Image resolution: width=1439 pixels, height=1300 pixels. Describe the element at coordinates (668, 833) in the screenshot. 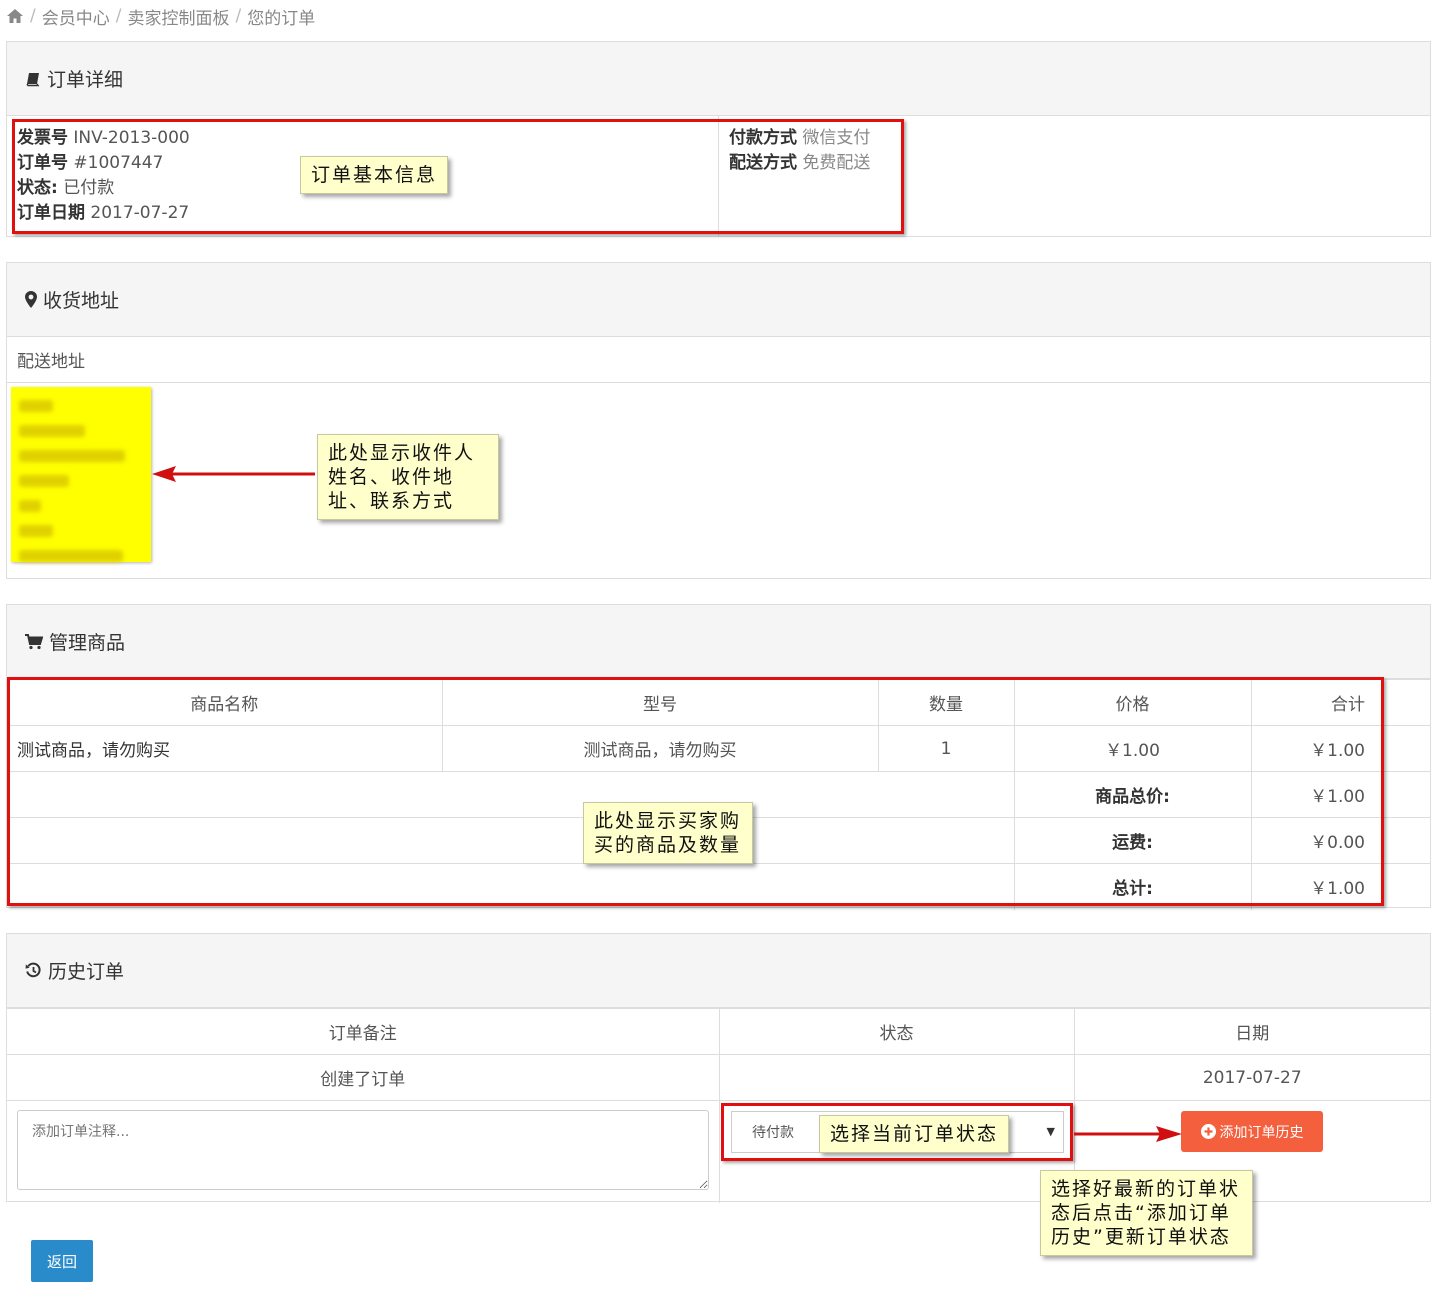

I see `products-note: 此处显示买家购买的商品及数量` at that location.